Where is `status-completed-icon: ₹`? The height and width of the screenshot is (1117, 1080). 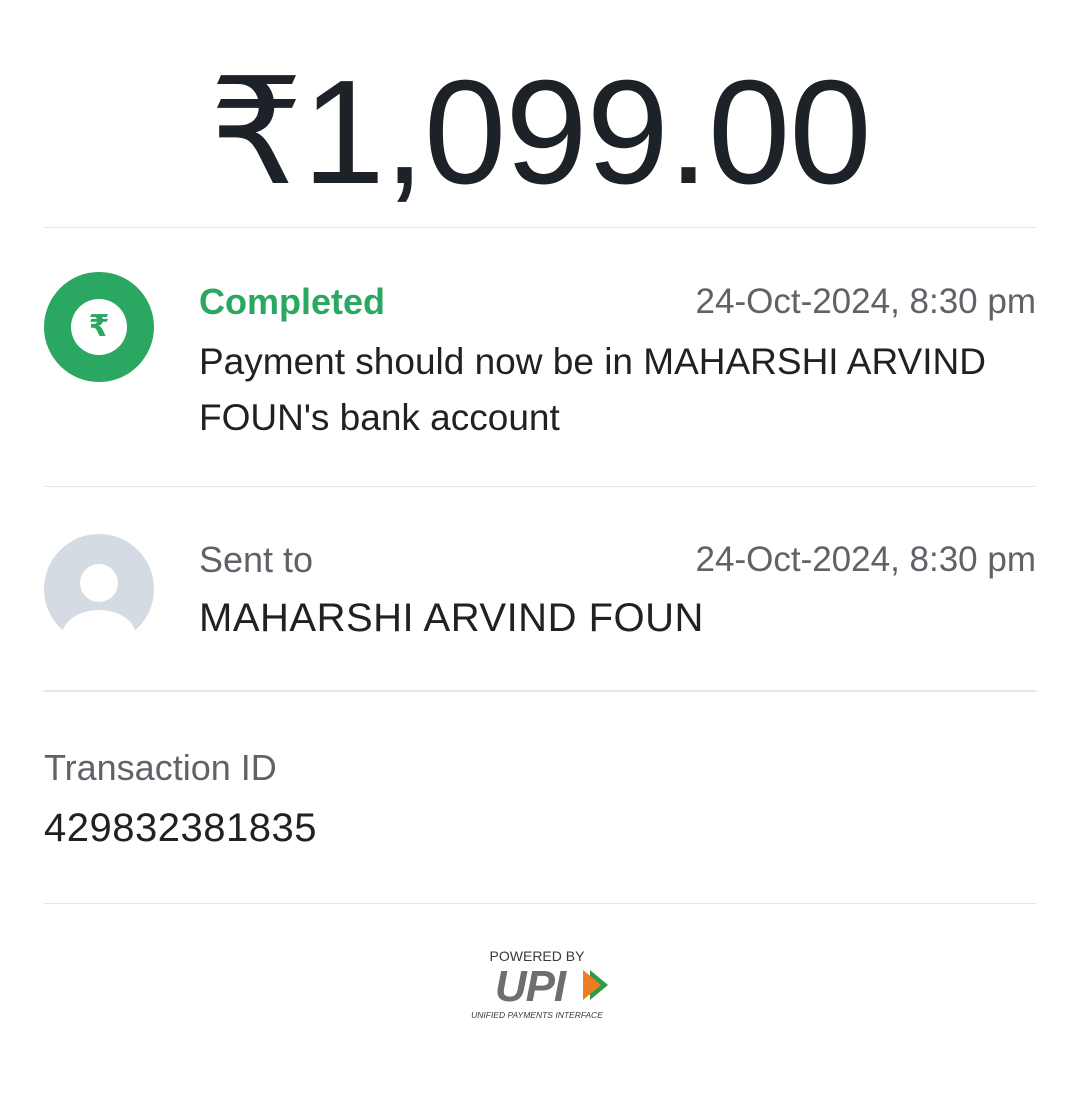 status-completed-icon: ₹ is located at coordinates (99, 327).